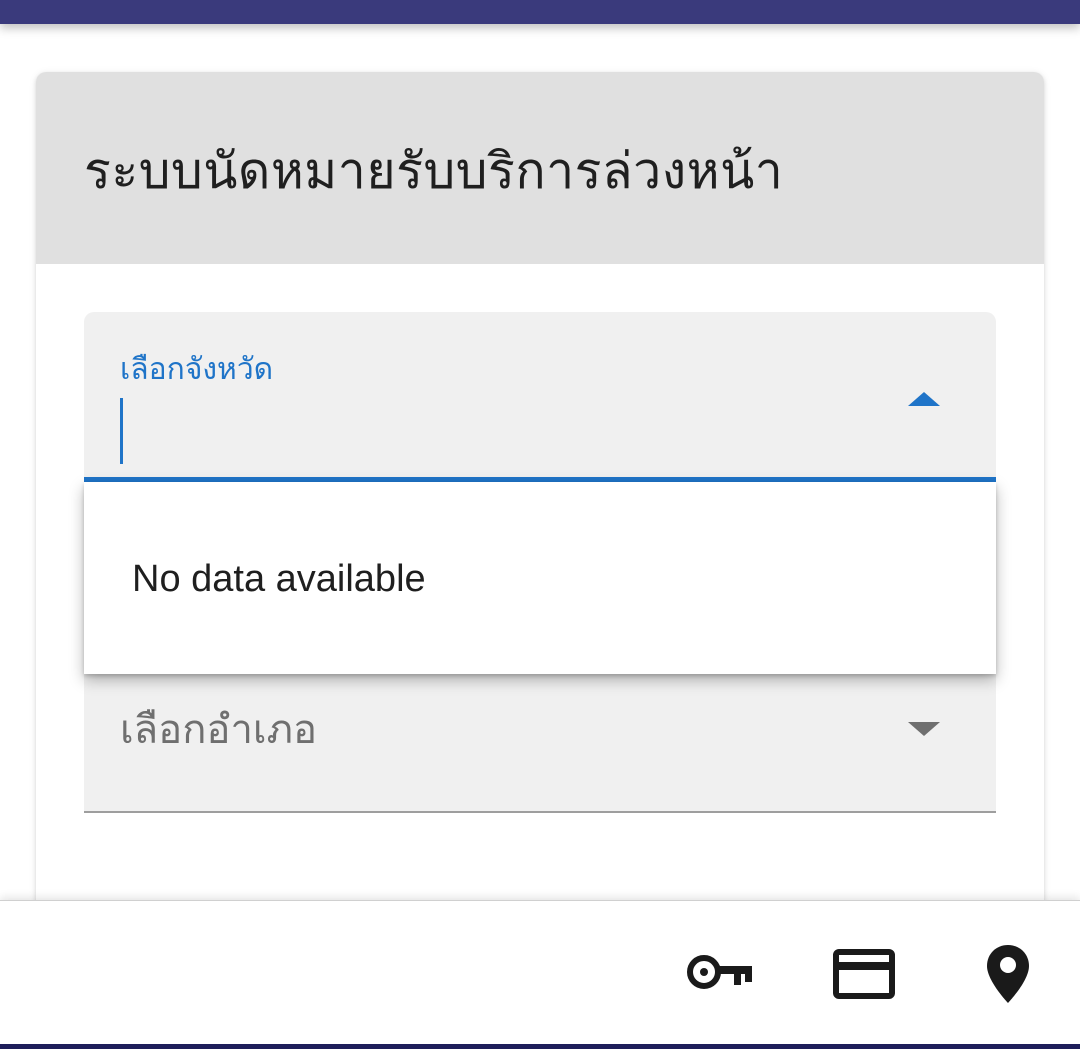 The height and width of the screenshot is (1049, 1080). What do you see at coordinates (924, 729) in the screenshot?
I see `arrow-down-icon` at bounding box center [924, 729].